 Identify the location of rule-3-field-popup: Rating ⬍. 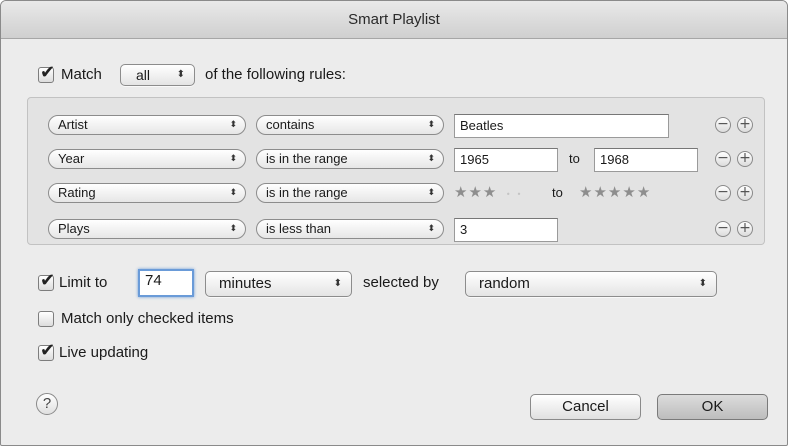
(147, 193).